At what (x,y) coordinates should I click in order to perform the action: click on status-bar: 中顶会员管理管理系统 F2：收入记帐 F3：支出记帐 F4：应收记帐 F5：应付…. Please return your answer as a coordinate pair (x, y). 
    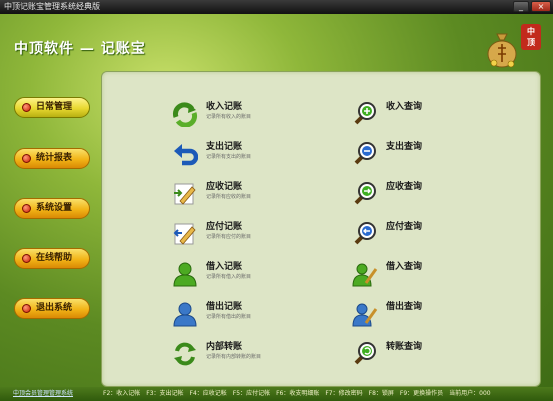
    Looking at the image, I should click on (276, 394).